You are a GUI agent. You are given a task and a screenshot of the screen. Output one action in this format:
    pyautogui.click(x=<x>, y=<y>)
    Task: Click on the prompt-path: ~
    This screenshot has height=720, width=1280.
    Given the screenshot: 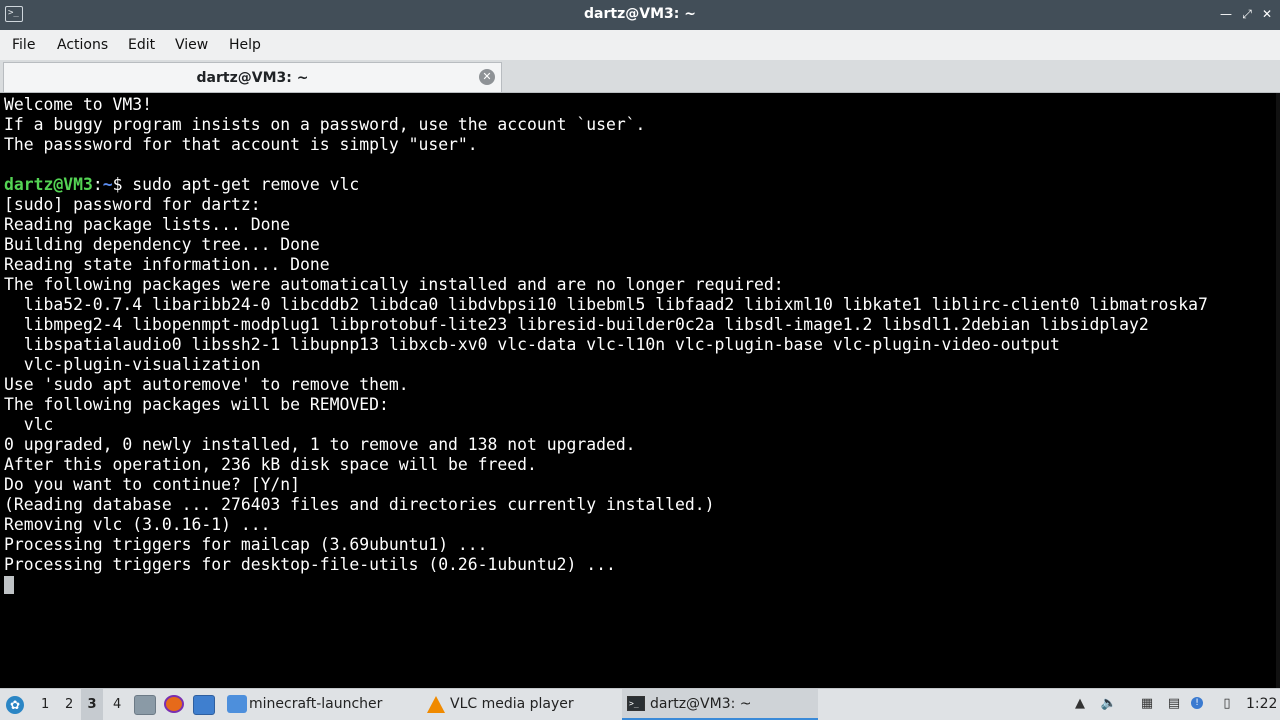 What is the action you would take?
    pyautogui.click(x=107, y=184)
    